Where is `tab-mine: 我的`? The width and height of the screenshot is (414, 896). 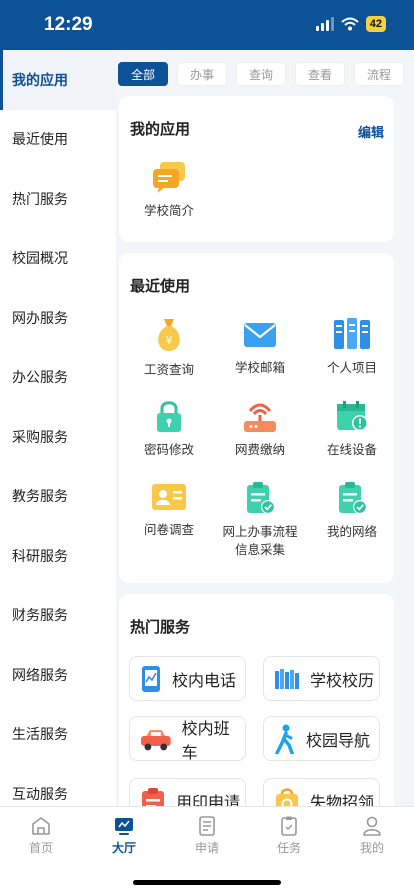 tab-mine: 我的 is located at coordinates (372, 835).